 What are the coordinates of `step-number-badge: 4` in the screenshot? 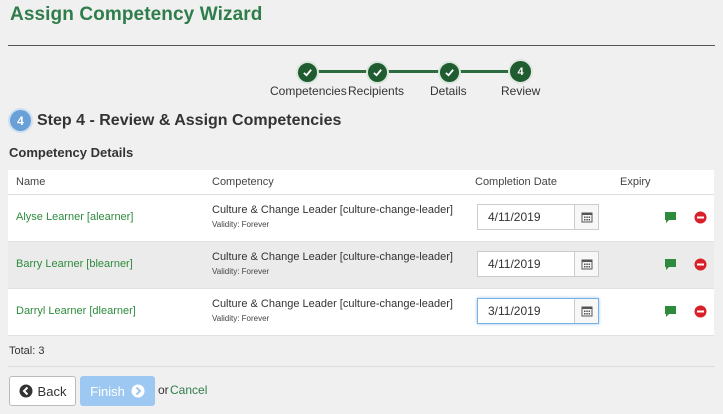 It's located at (20, 120).